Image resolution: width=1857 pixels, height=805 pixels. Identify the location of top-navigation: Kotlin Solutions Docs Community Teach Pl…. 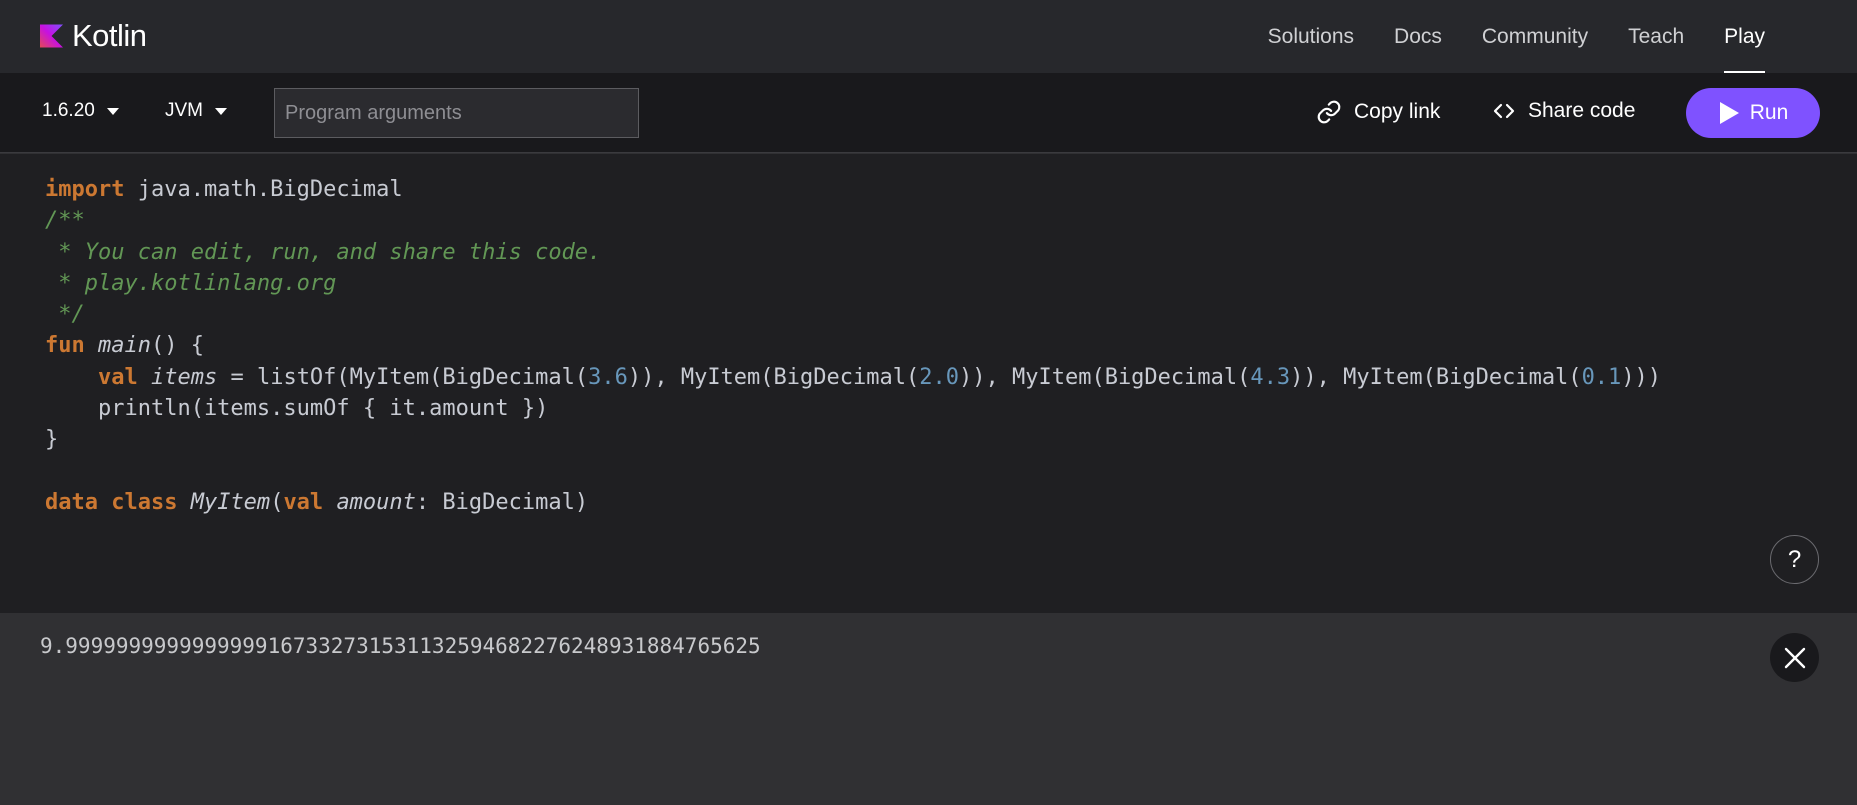
(928, 36).